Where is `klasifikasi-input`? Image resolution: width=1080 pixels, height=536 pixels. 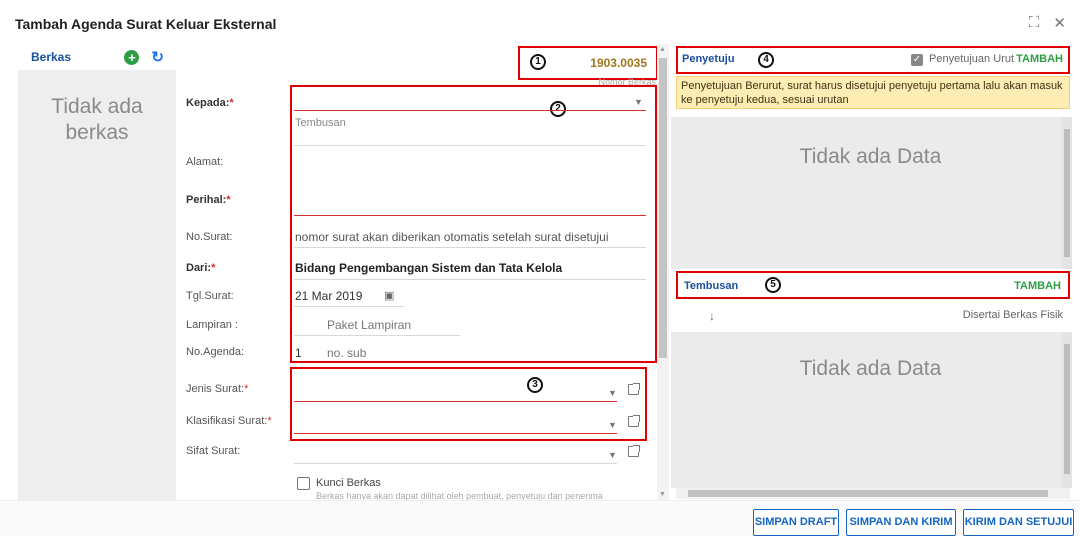
klasifikasi-input is located at coordinates (455, 433).